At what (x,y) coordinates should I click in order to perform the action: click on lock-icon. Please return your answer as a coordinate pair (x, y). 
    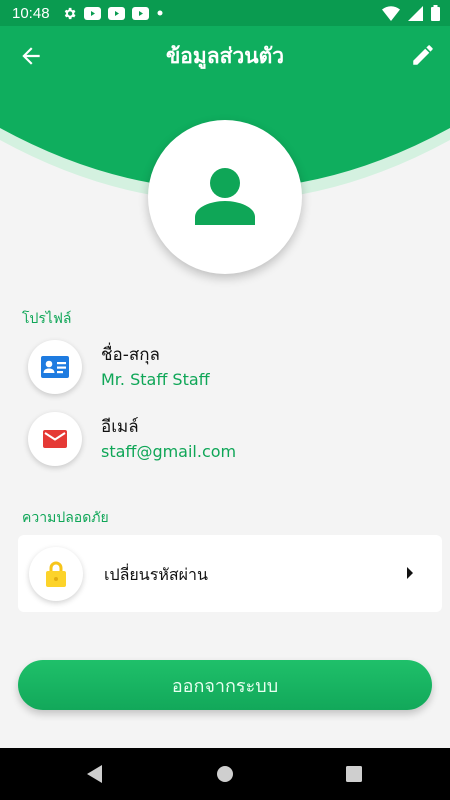
    Looking at the image, I should click on (56, 574).